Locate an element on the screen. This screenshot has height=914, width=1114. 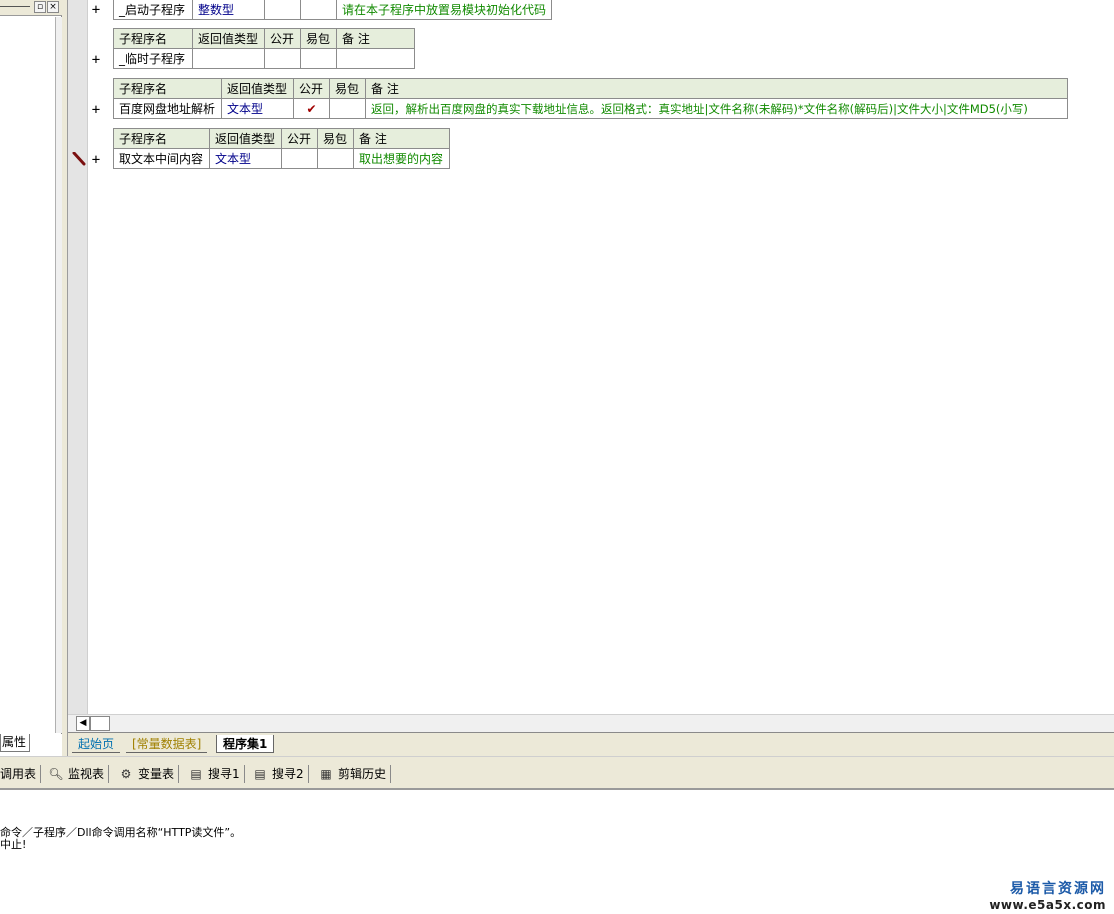
tab-watch-table: 🔍︎ 监视表 is located at coordinates (79, 774).